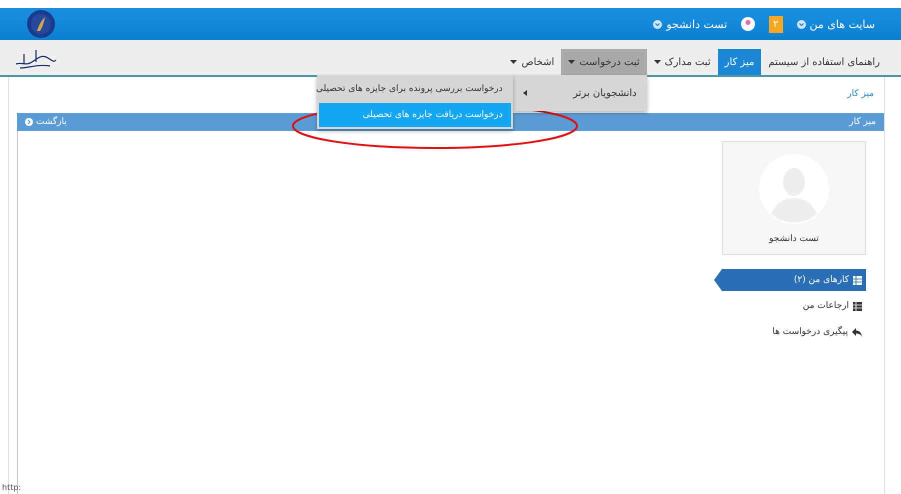 This screenshot has height=494, width=901. I want to click on user-menu: تست دانشجو, so click(690, 24).